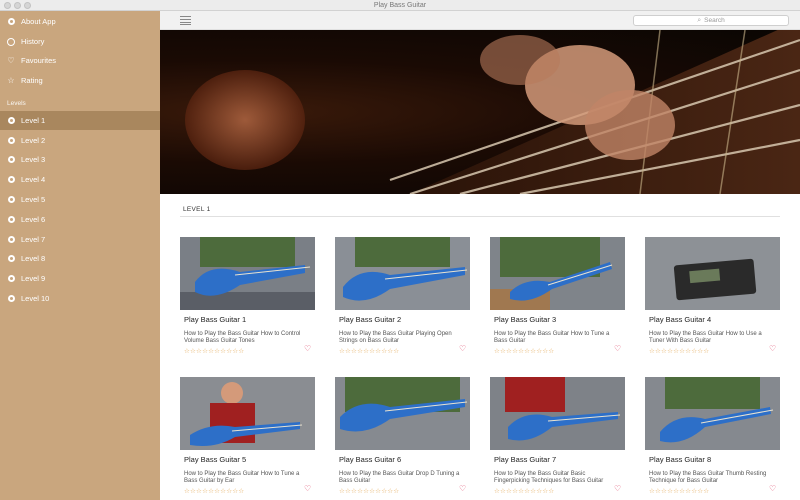 The image size is (800, 500). Describe the element at coordinates (33, 179) in the screenshot. I see `sidebar-item-label: Level 4` at that location.